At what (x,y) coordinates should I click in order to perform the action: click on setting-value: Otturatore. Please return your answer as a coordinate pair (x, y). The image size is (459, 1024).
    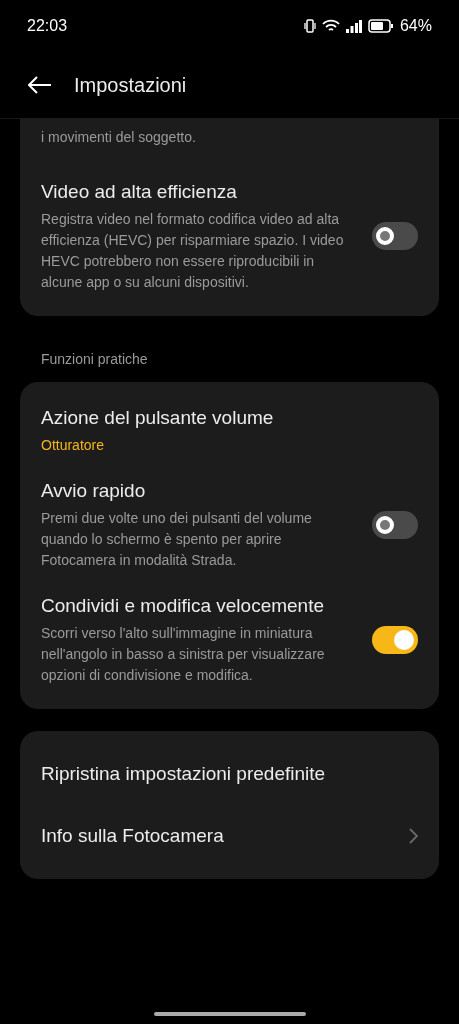
    Looking at the image, I should click on (73, 445).